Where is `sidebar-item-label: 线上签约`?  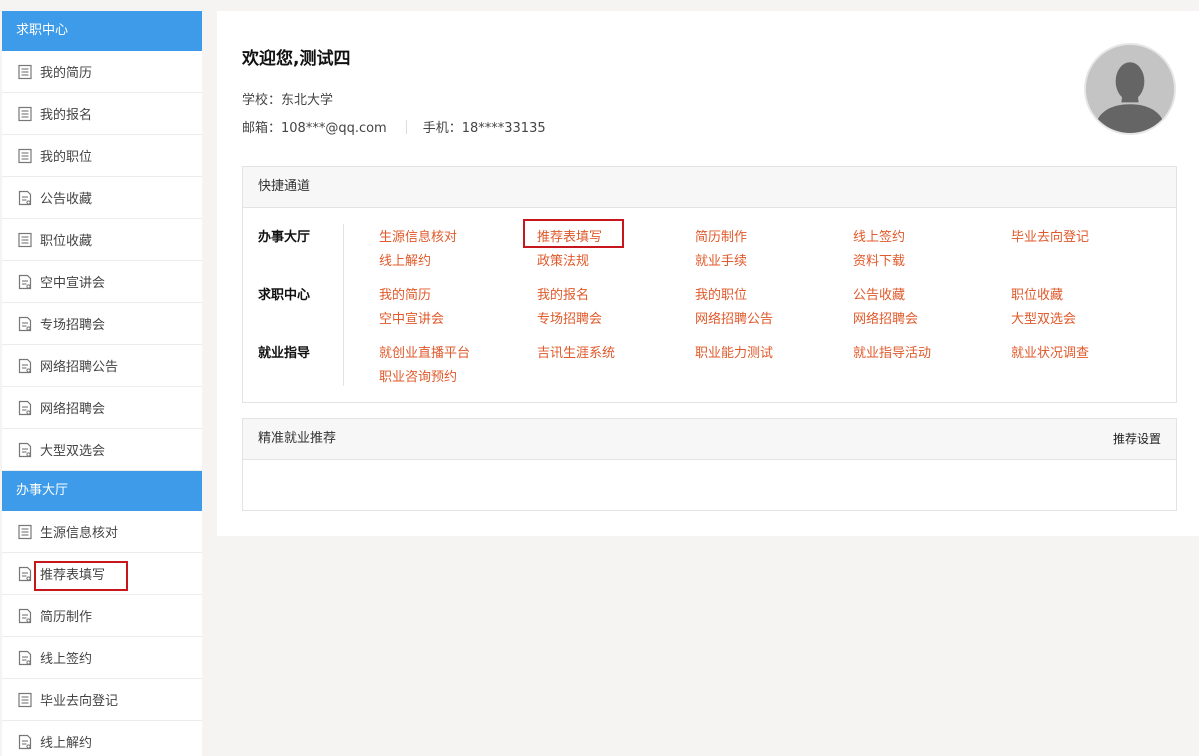
sidebar-item-label: 线上签约 is located at coordinates (66, 659).